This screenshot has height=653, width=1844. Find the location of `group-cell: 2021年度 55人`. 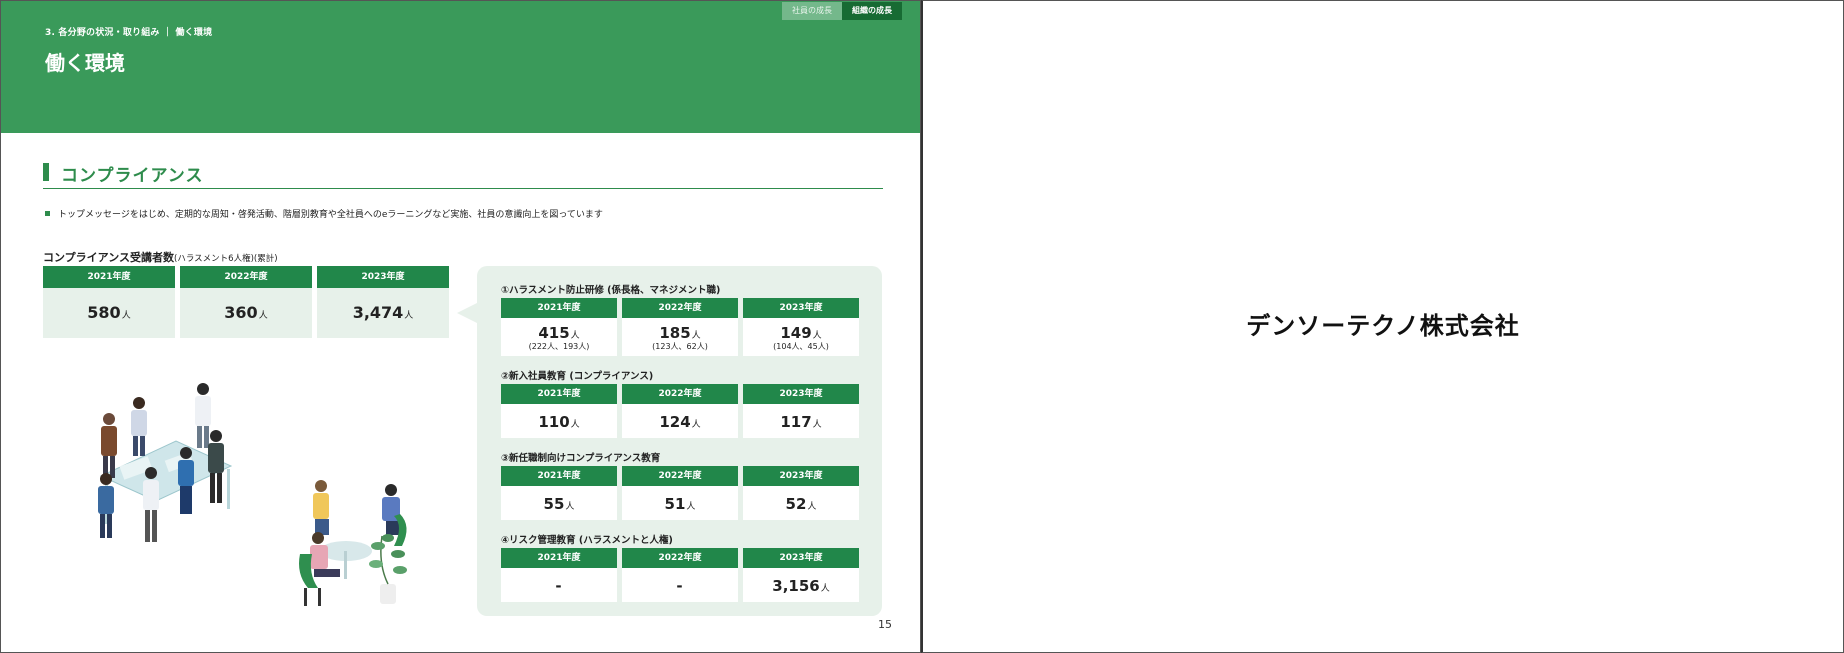

group-cell: 2021年度 55人 is located at coordinates (559, 493).